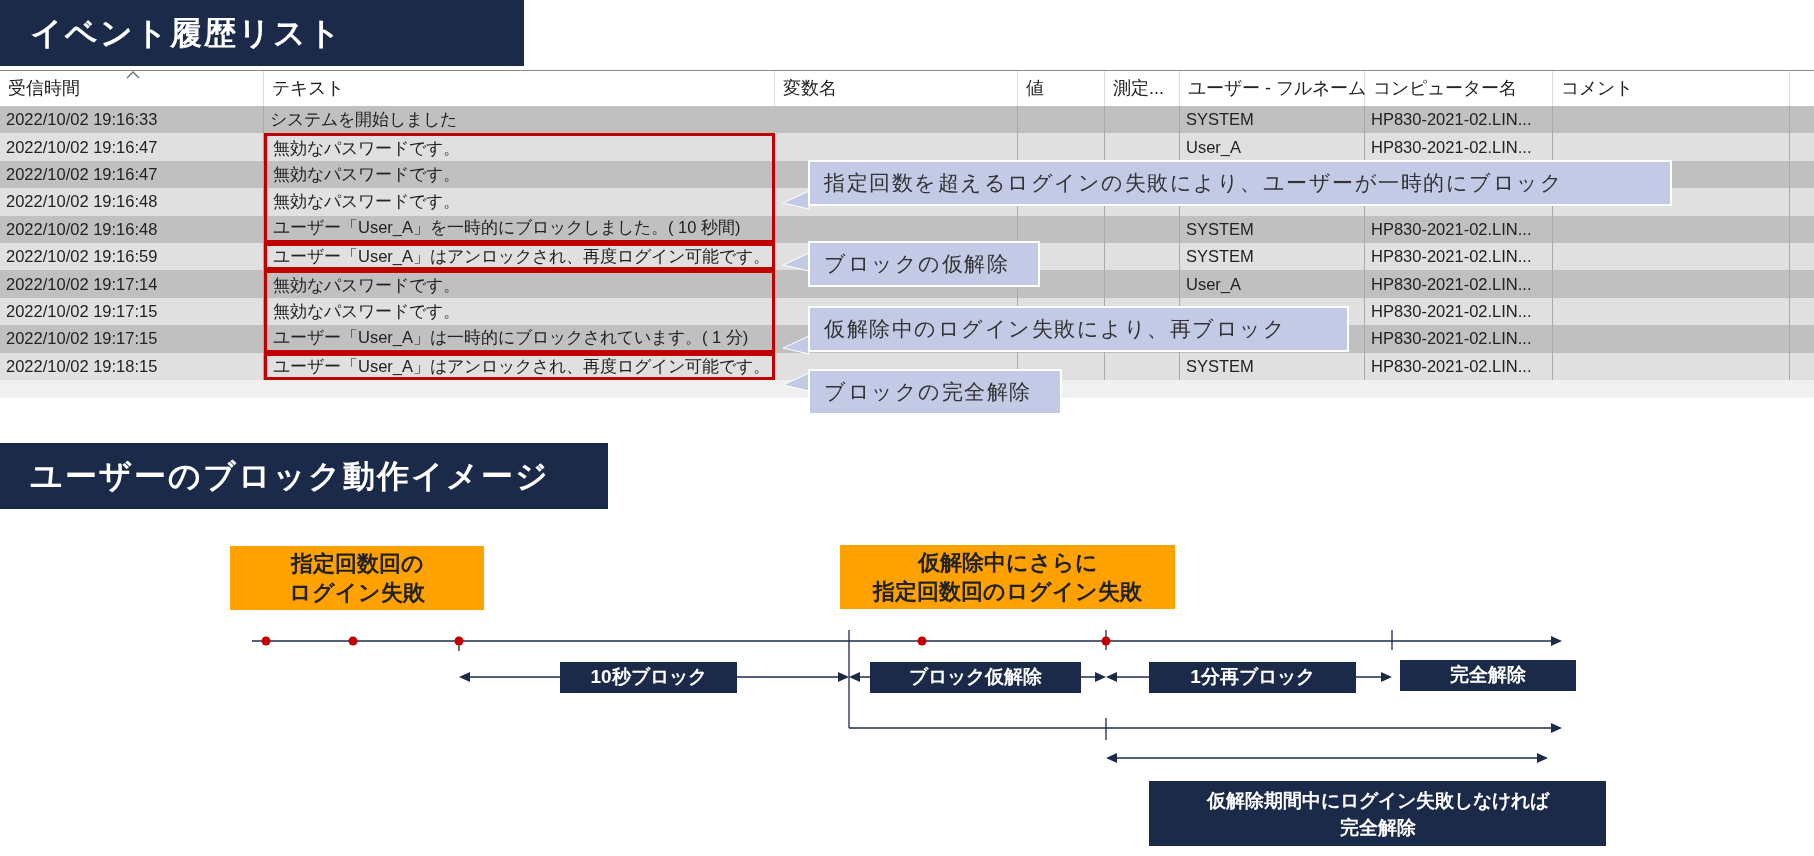 The height and width of the screenshot is (856, 1814). I want to click on section-title: イベント履歴リスト, so click(262, 33).